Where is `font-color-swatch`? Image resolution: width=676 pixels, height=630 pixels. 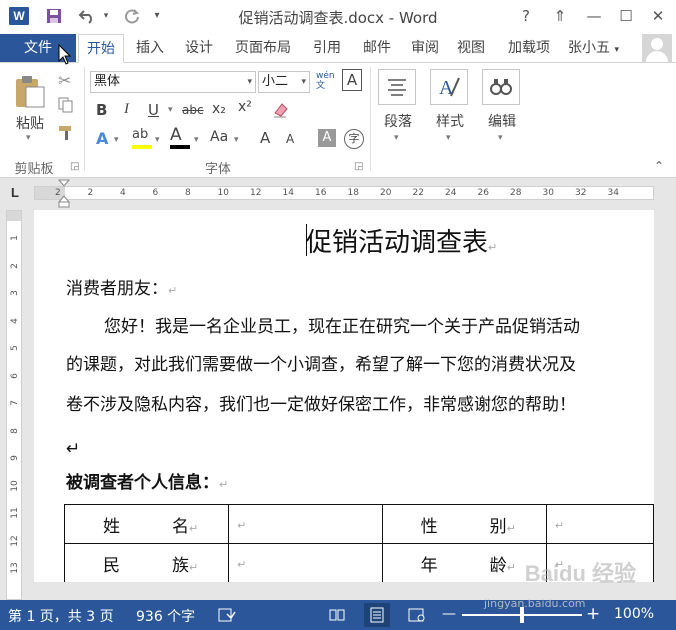 font-color-swatch is located at coordinates (180, 147).